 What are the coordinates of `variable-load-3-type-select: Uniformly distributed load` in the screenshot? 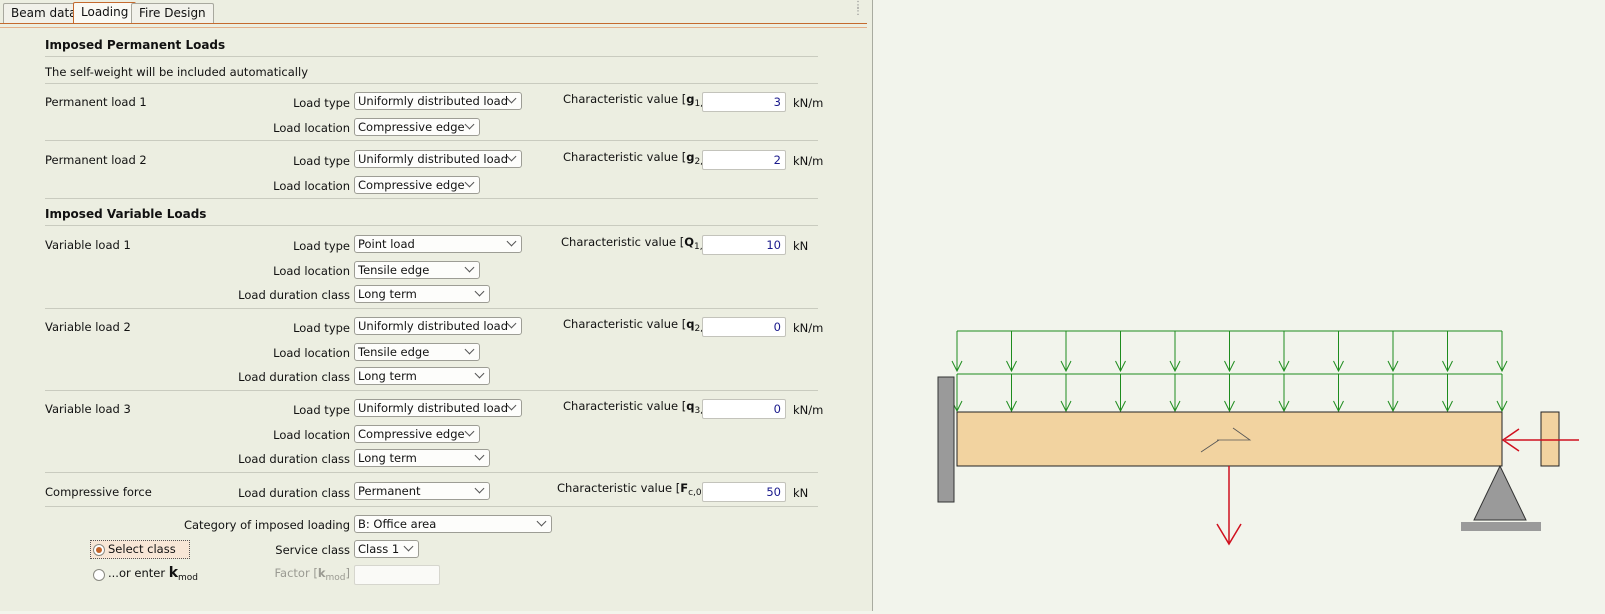 It's located at (438, 408).